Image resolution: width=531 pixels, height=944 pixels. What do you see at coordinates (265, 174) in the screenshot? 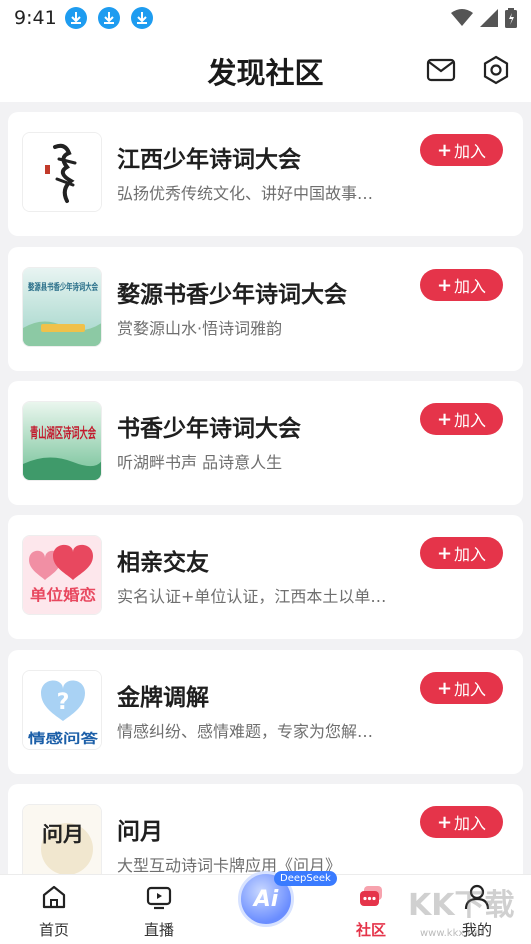
I see `list-item: 江西少年诗词大会 弘扬优秀传统文化、讲好中国故事… + 加入` at bounding box center [265, 174].